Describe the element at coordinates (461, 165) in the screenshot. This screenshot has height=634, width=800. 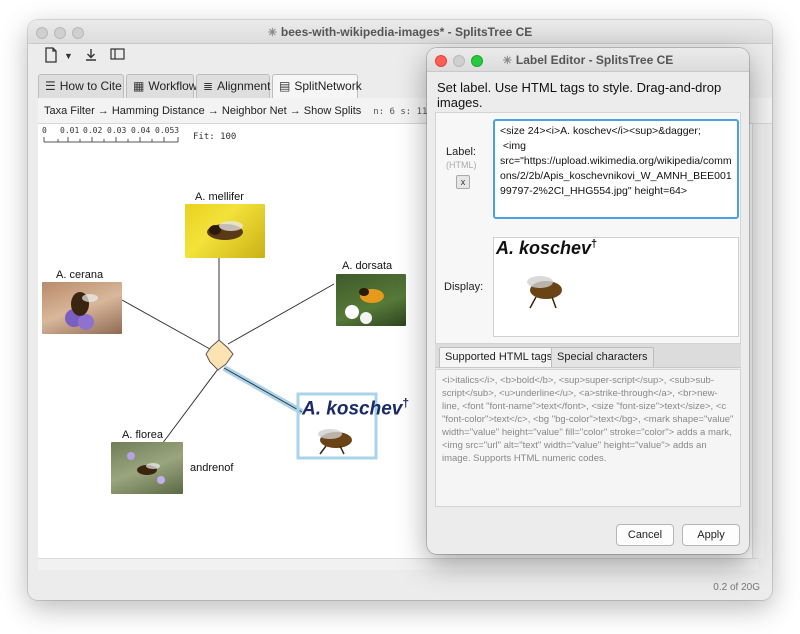
I see `html-hint: (HTML)` at that location.